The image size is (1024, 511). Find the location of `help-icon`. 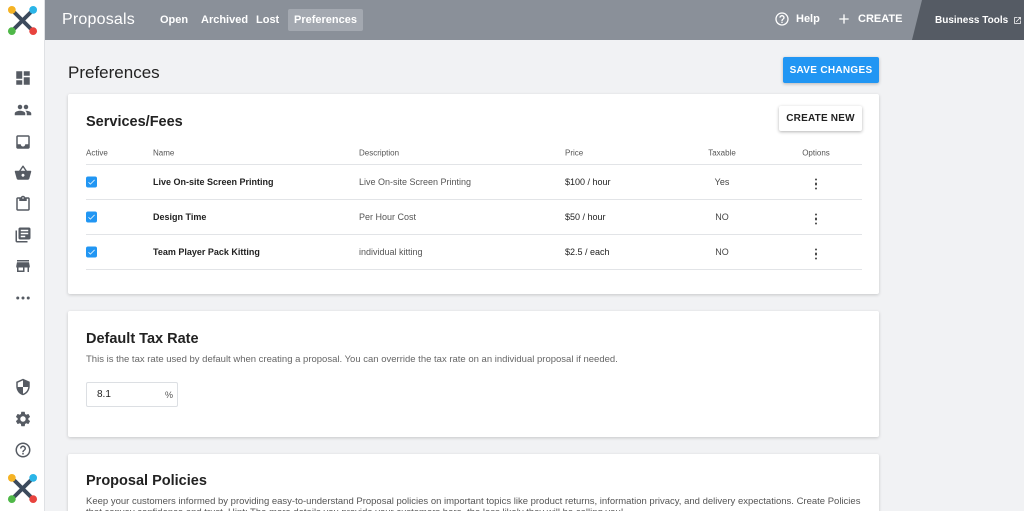

help-icon is located at coordinates (22, 449).